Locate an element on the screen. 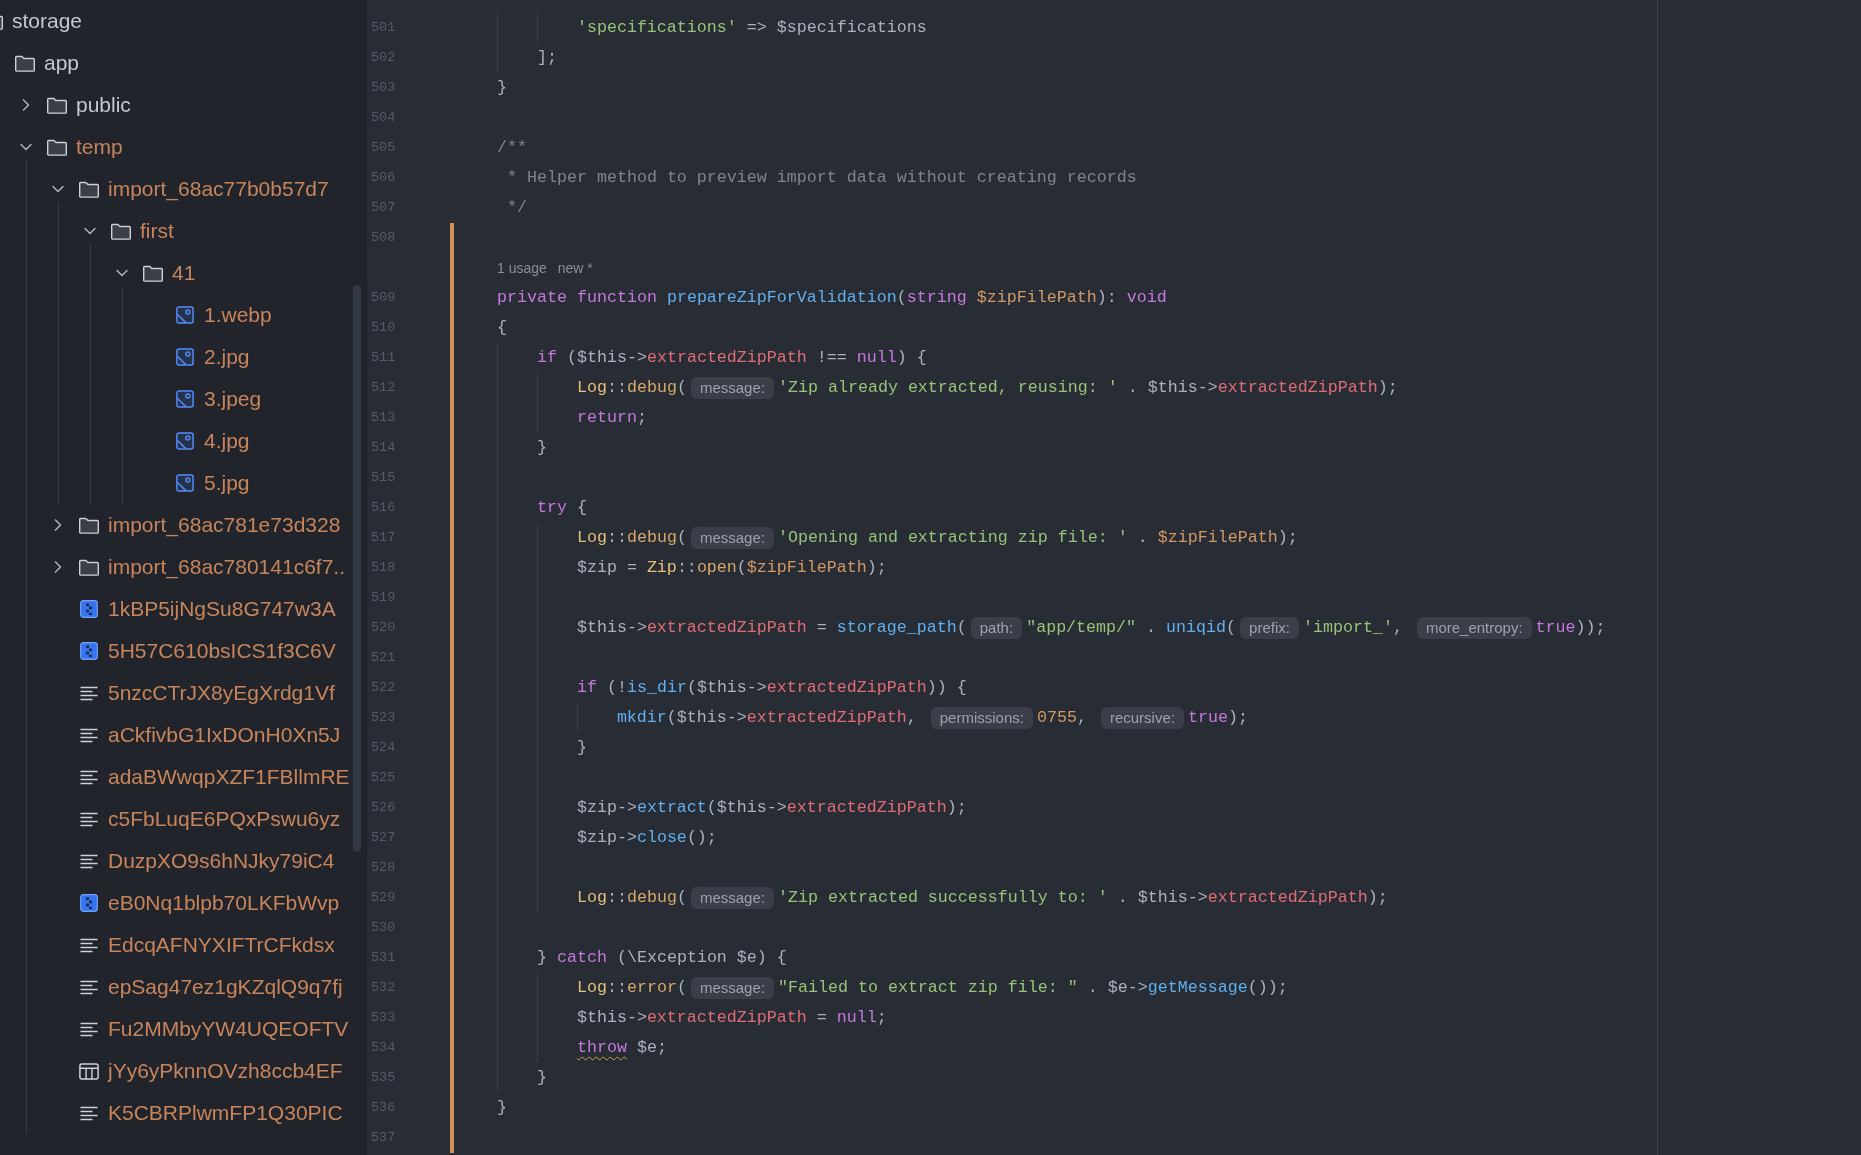 The height and width of the screenshot is (1155, 1861). code-text: private function prepareZipForValidation(string $zipFilePath): void is located at coordinates (831, 298).